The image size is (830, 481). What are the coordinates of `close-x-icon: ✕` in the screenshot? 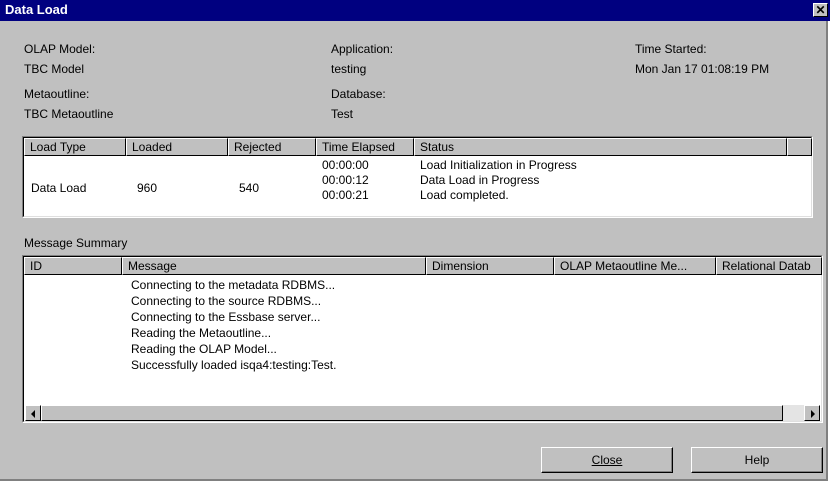 It's located at (820, 10).